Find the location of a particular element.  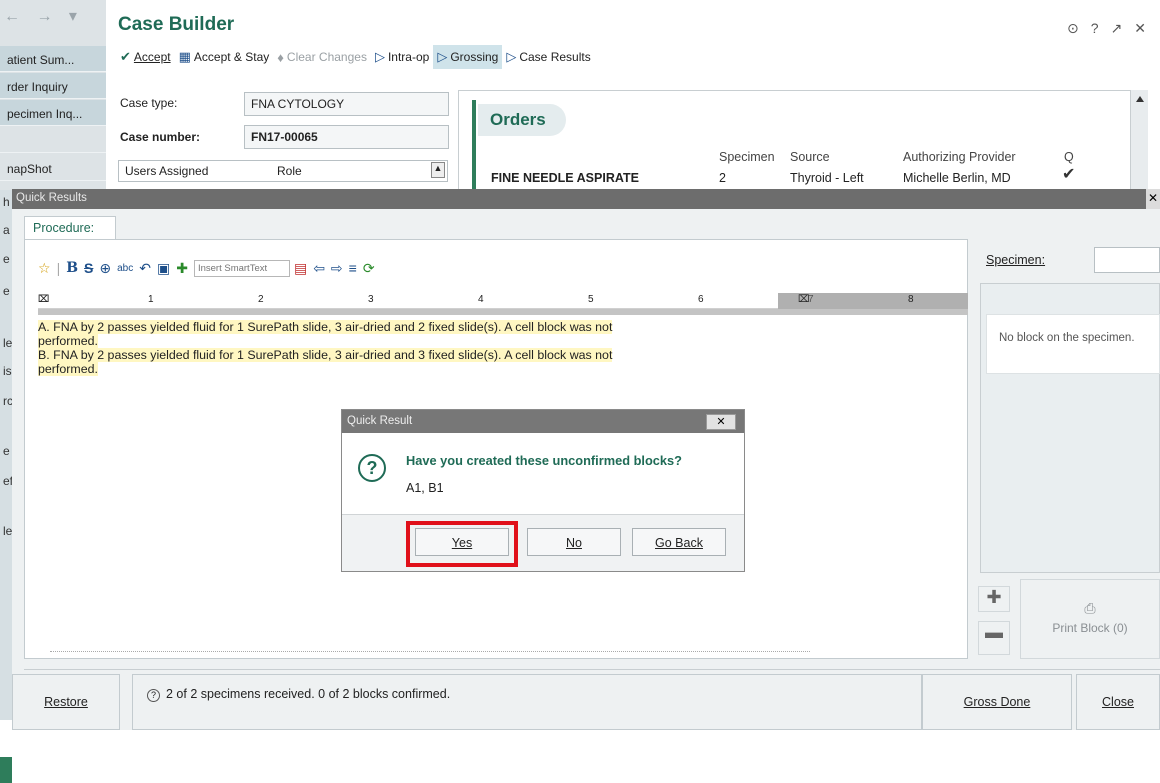

nav-history-arrows: ← → ▾ is located at coordinates (43, 16).